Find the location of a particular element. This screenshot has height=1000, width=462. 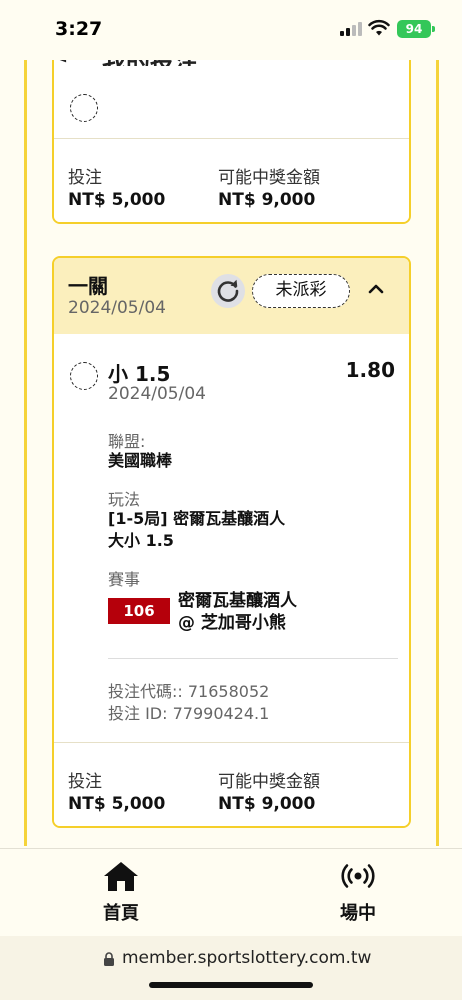

refresh-icon is located at coordinates (228, 290).